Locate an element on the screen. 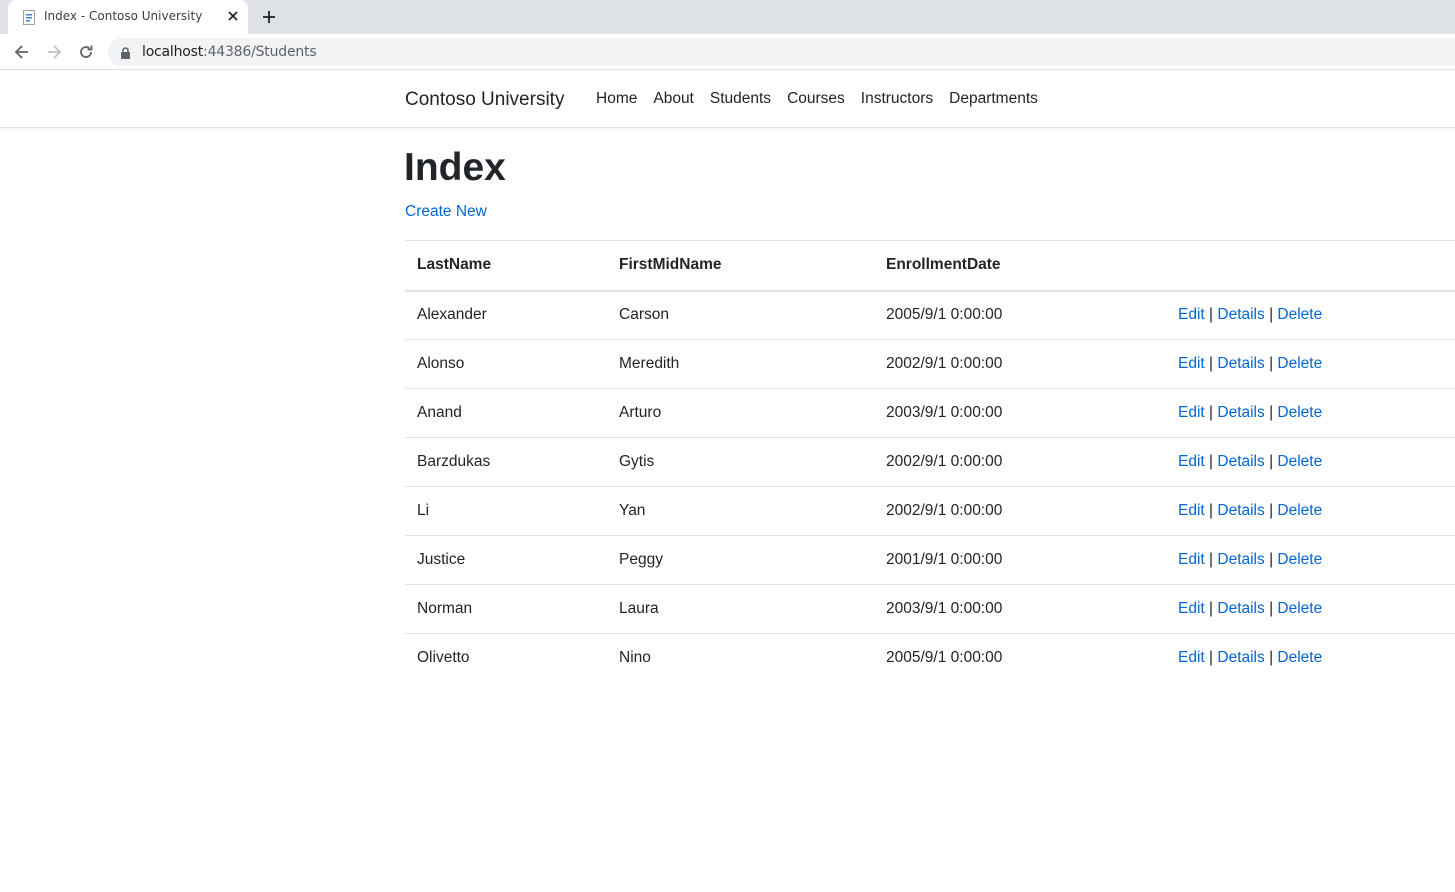  cell-firstmidname: Peggy is located at coordinates (740, 560).